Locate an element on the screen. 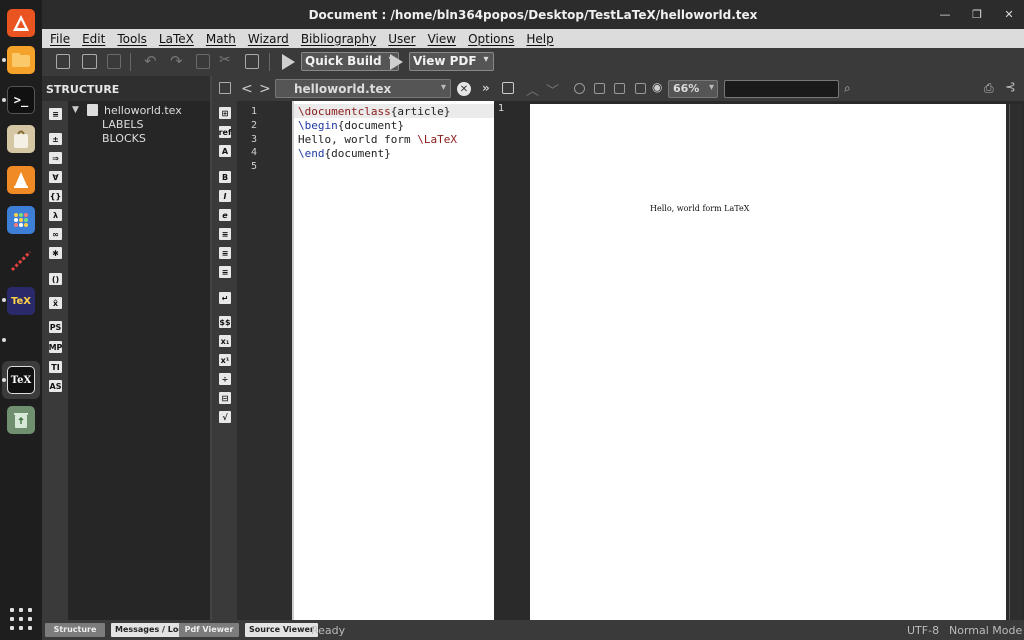 This screenshot has height=640, width=1024. draw-tool-icon is located at coordinates (21, 261).